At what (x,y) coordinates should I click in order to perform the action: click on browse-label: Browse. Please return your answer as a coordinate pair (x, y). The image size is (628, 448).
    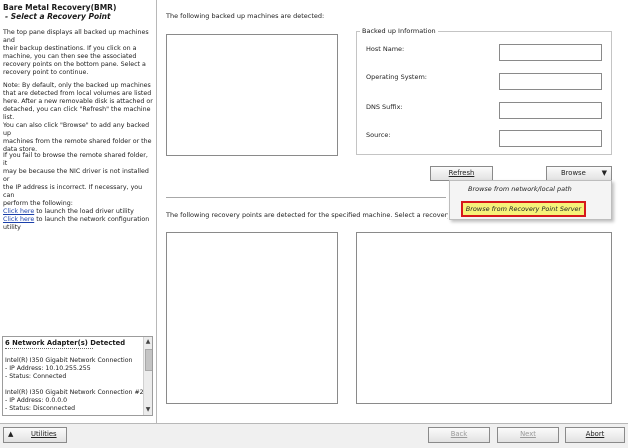
    Looking at the image, I should click on (573, 173).